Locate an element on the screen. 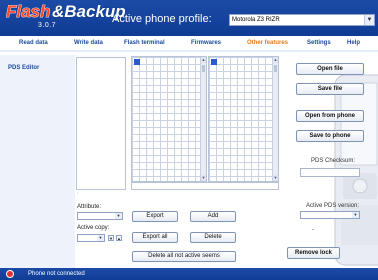 This screenshot has height=280, width=378. active-pds-version-label: Active PDS version: is located at coordinates (333, 206).